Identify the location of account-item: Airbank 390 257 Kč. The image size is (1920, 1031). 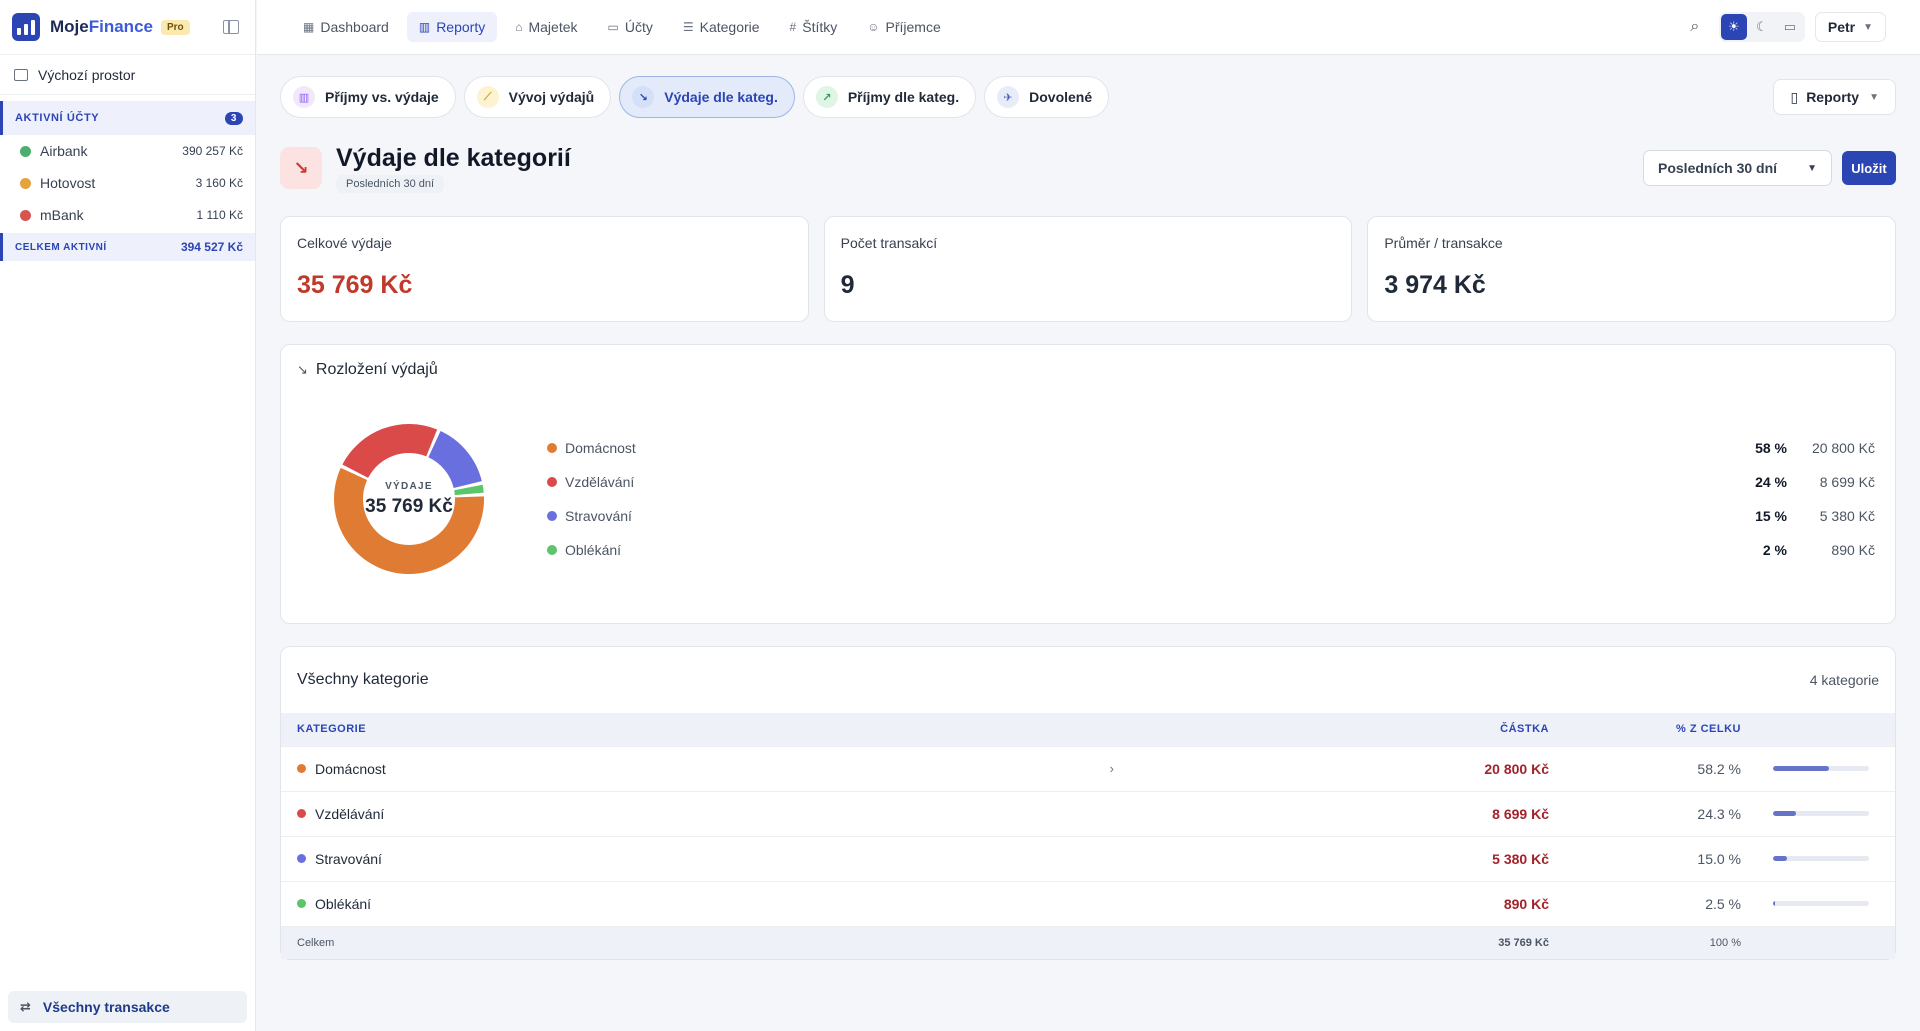
(127, 151).